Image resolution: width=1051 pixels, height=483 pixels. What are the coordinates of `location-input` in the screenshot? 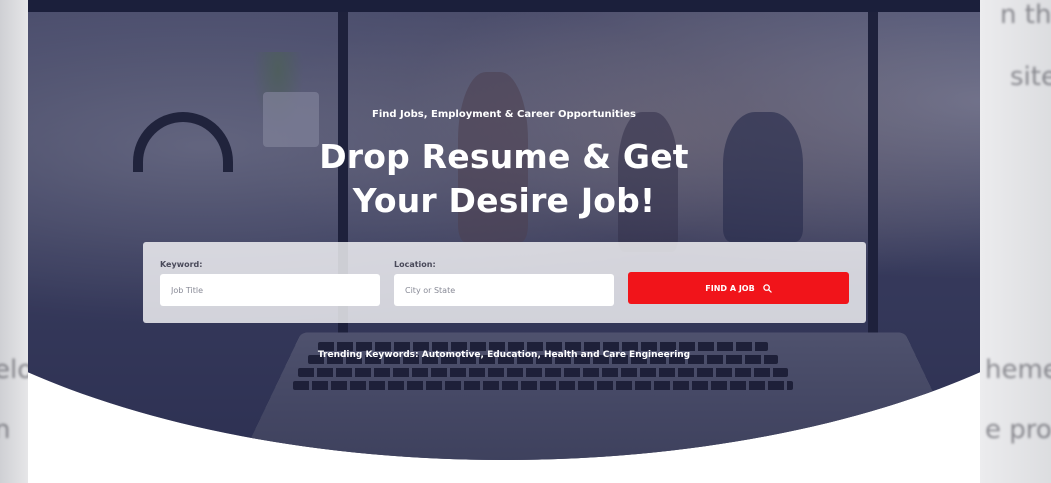 It's located at (504, 290).